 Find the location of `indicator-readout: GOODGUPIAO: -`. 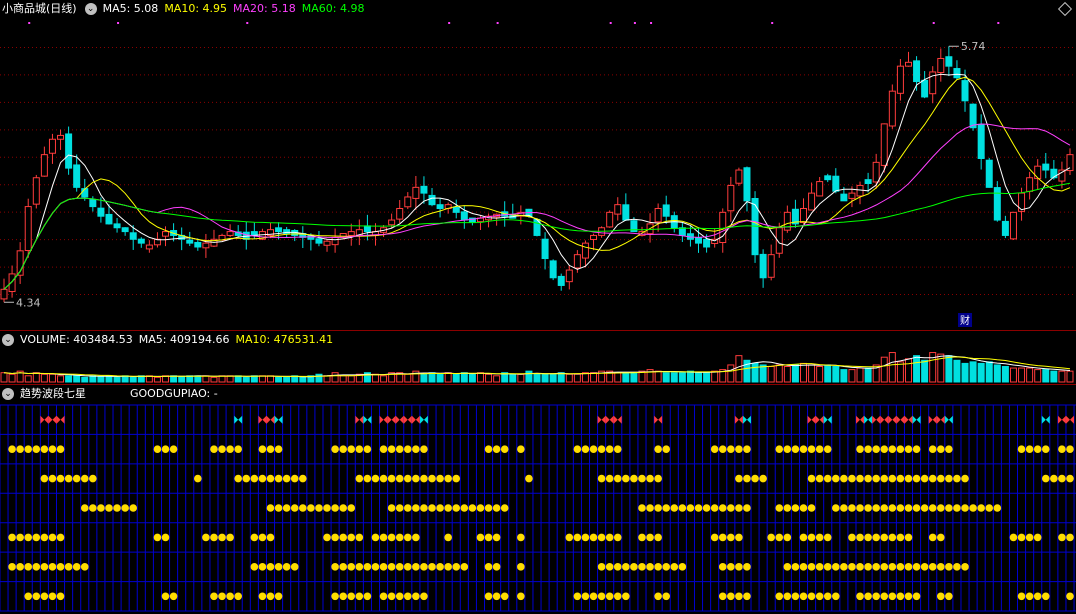

indicator-readout: GOODGUPIAO: - is located at coordinates (174, 393).